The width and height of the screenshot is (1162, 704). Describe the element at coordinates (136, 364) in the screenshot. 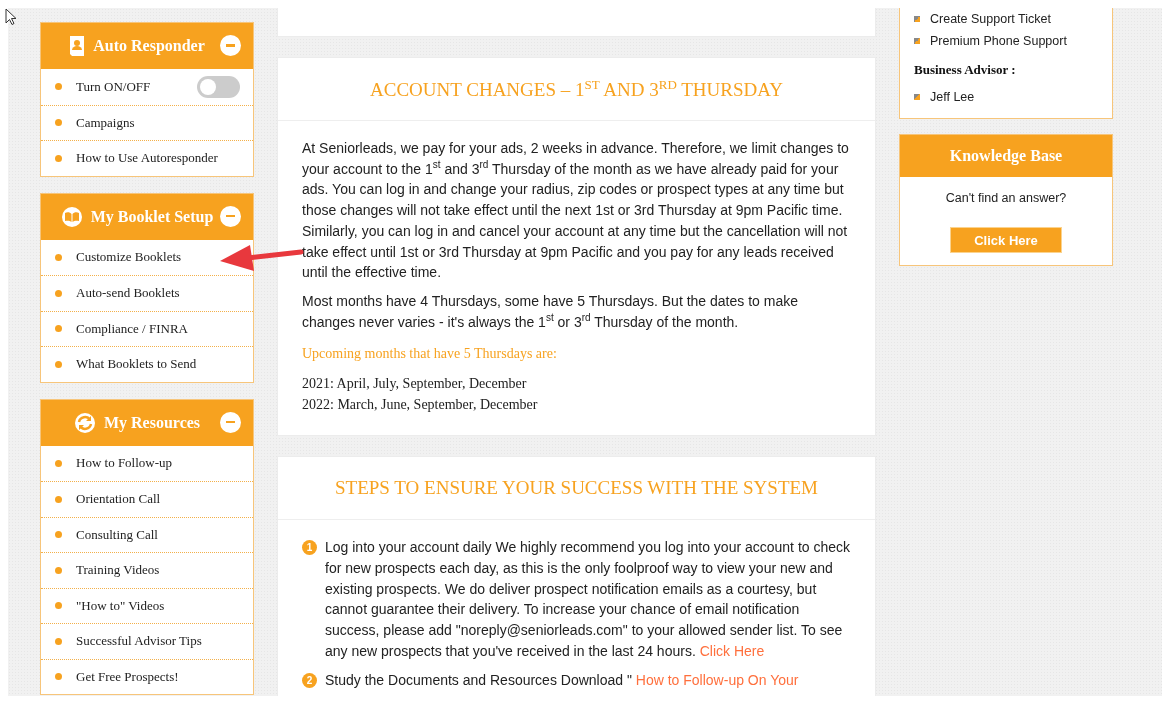

I see `sidebar-link: What Booklets to Send` at that location.